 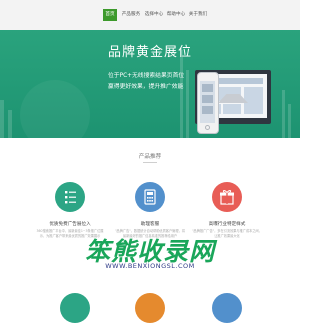 I want to click on phone-illustration, so click(x=208, y=103).